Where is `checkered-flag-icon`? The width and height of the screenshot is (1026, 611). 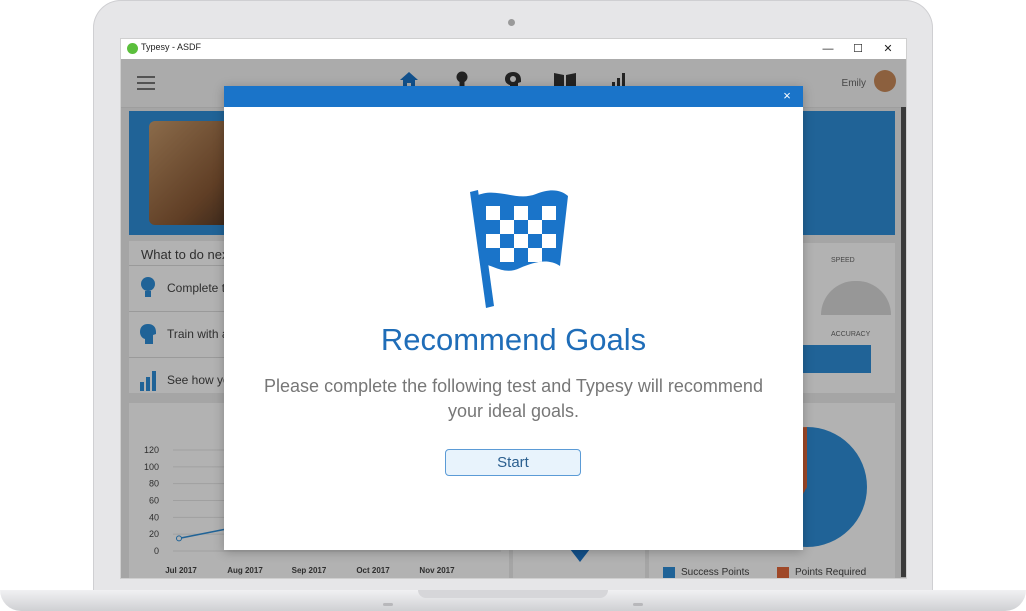 checkered-flag-icon is located at coordinates (519, 249).